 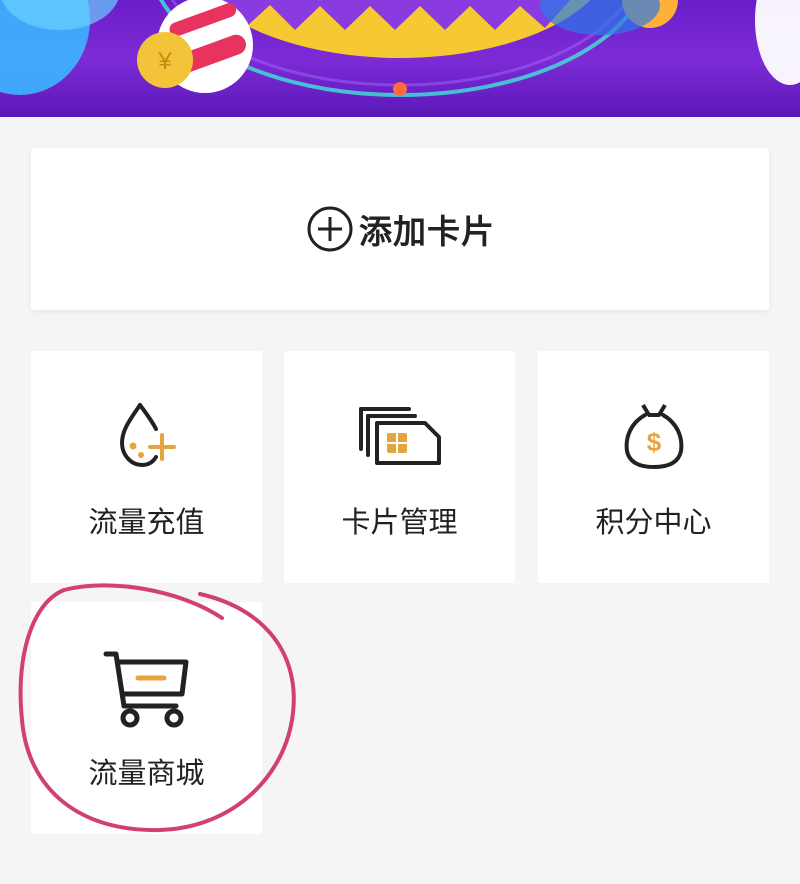 What do you see at coordinates (195, 46) in the screenshot?
I see `ornament-icon: ¥` at bounding box center [195, 46].